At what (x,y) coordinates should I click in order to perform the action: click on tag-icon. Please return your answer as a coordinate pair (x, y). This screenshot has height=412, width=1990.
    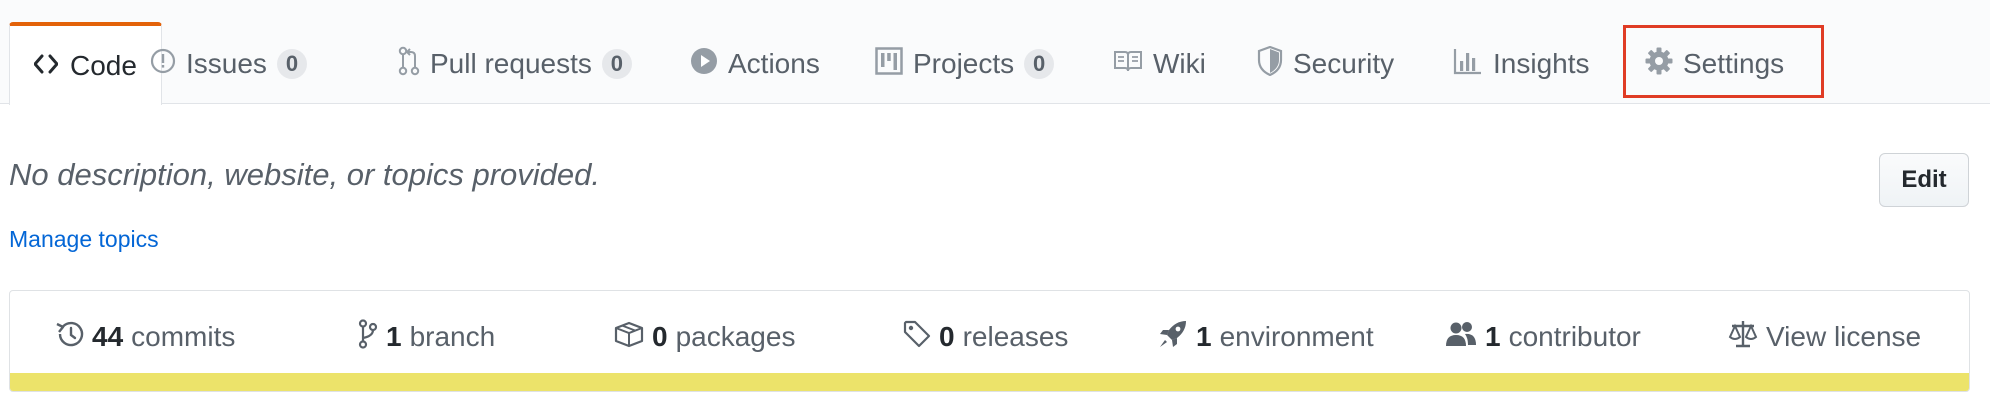
    Looking at the image, I should click on (917, 337).